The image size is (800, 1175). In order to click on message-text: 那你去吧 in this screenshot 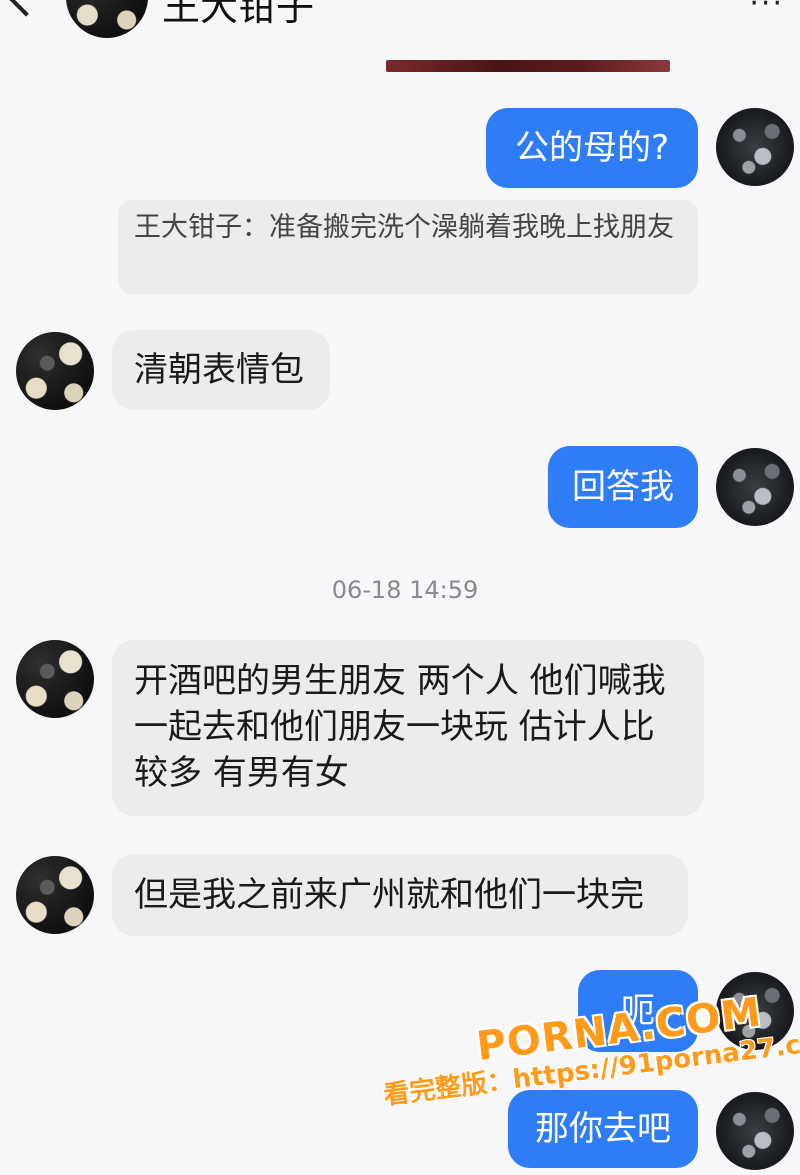, I will do `click(603, 1129)`.